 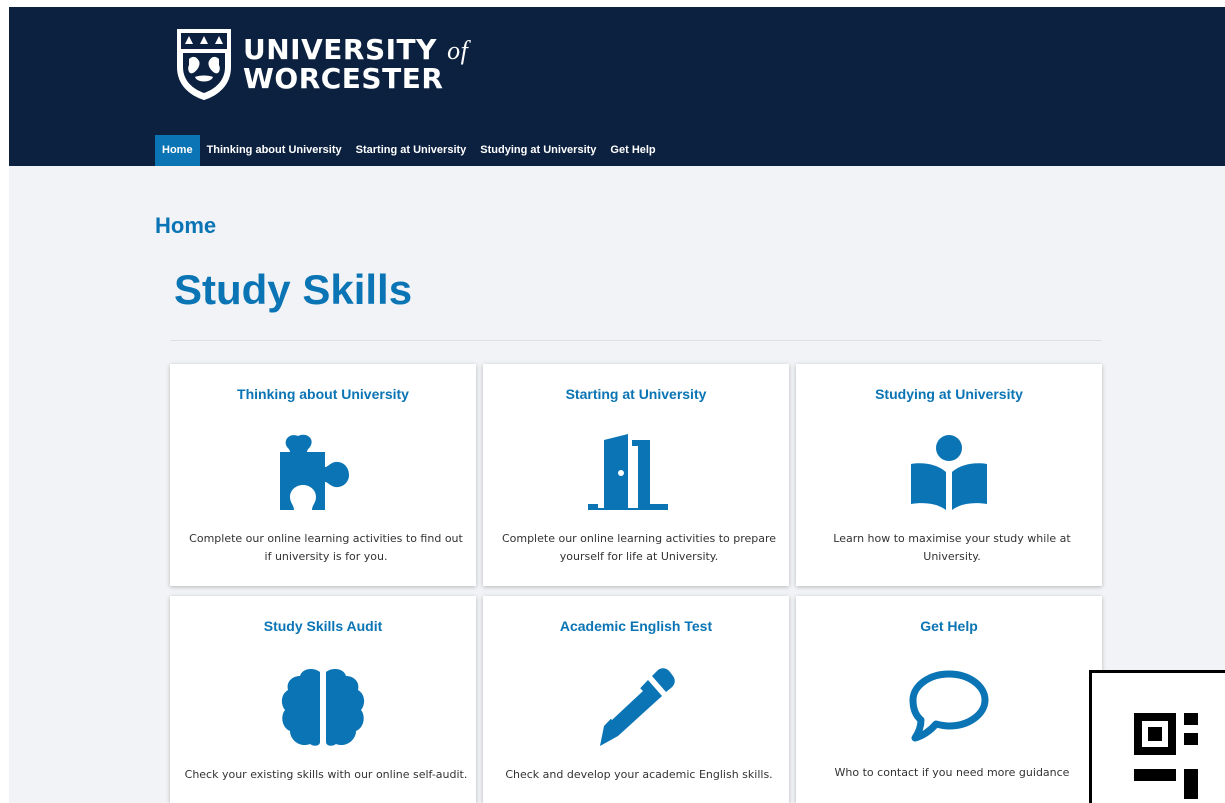 I want to click on card-title: Study Skills Audit, so click(x=323, y=626).